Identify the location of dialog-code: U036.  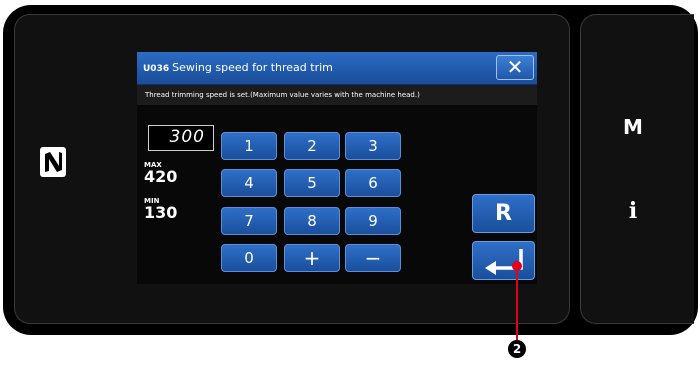
(156, 69).